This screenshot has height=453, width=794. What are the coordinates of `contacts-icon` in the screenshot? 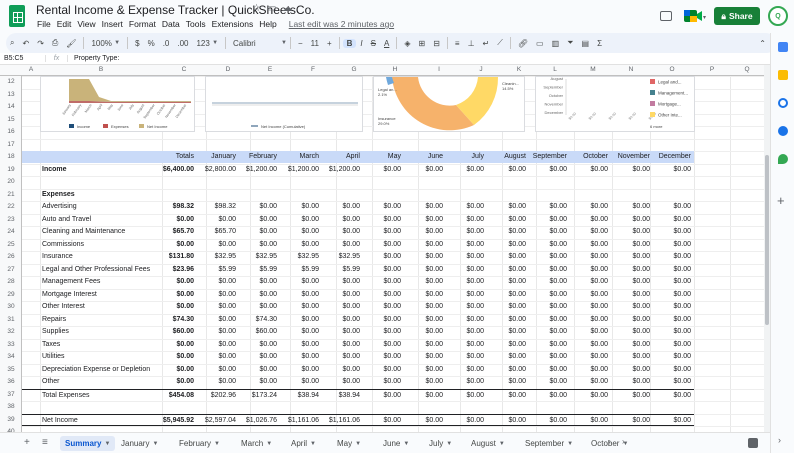 It's located at (783, 131).